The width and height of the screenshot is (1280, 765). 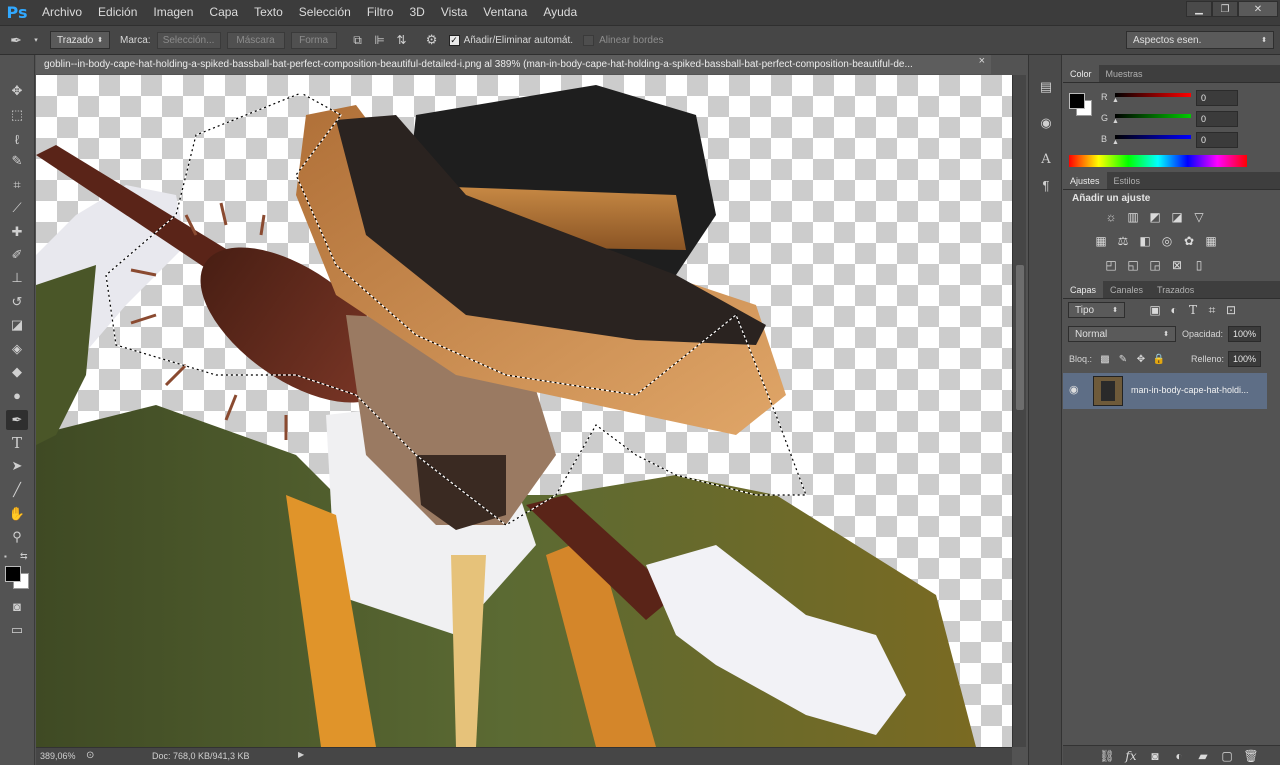 I want to click on gear-icon: ⚙, so click(x=432, y=40).